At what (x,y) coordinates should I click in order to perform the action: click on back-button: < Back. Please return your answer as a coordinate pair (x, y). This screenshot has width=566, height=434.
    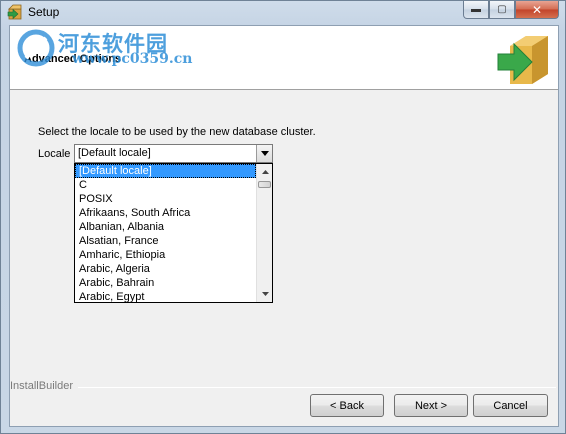
    Looking at the image, I should click on (347, 405).